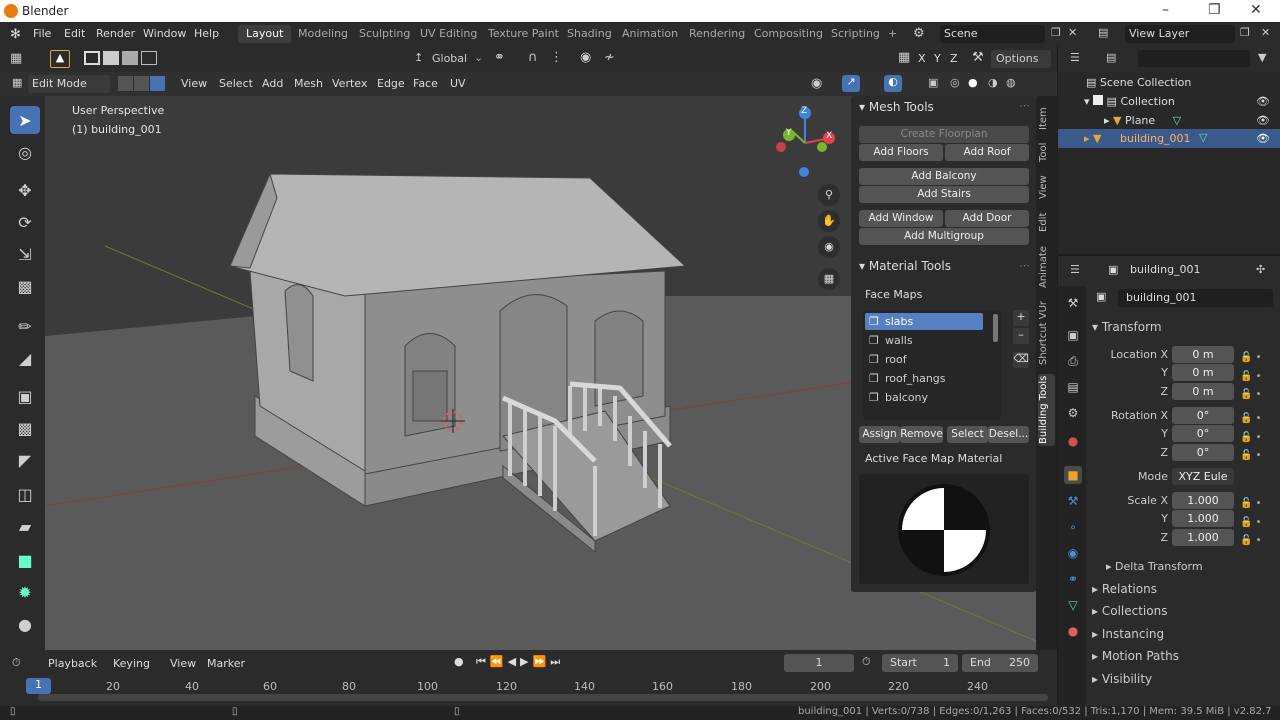 This screenshot has width=1280, height=720. What do you see at coordinates (1046, 410) in the screenshot?
I see `tab-building-tools: Building Tools` at bounding box center [1046, 410].